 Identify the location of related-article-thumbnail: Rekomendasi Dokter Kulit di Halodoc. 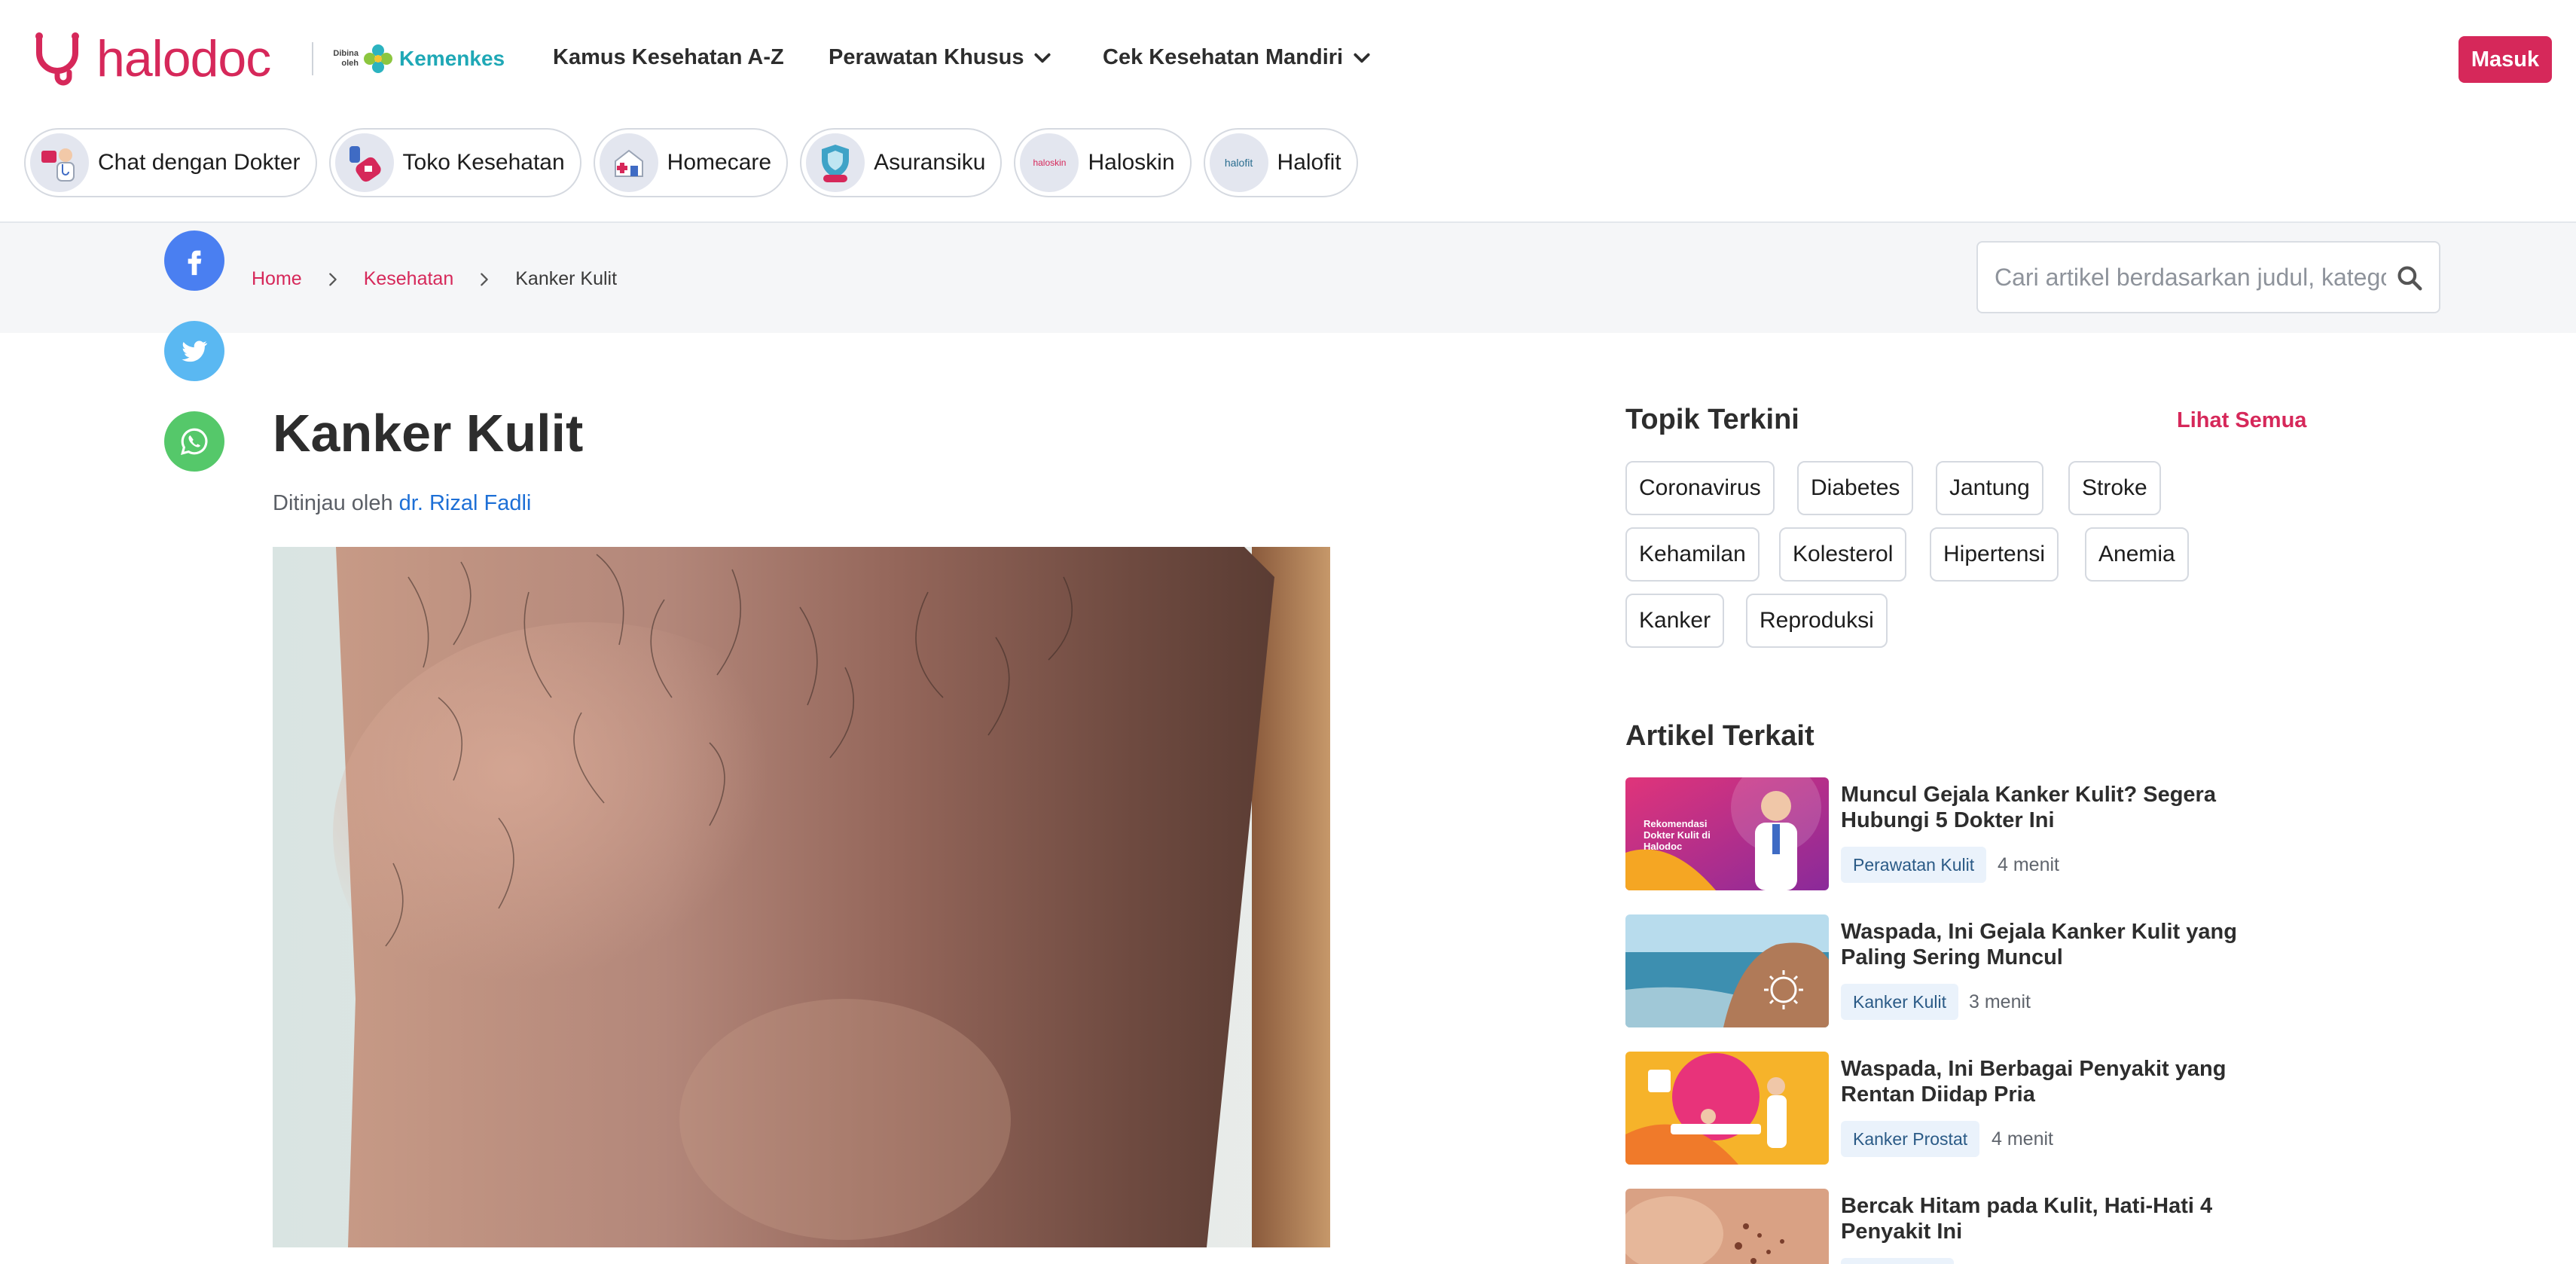
(1727, 833).